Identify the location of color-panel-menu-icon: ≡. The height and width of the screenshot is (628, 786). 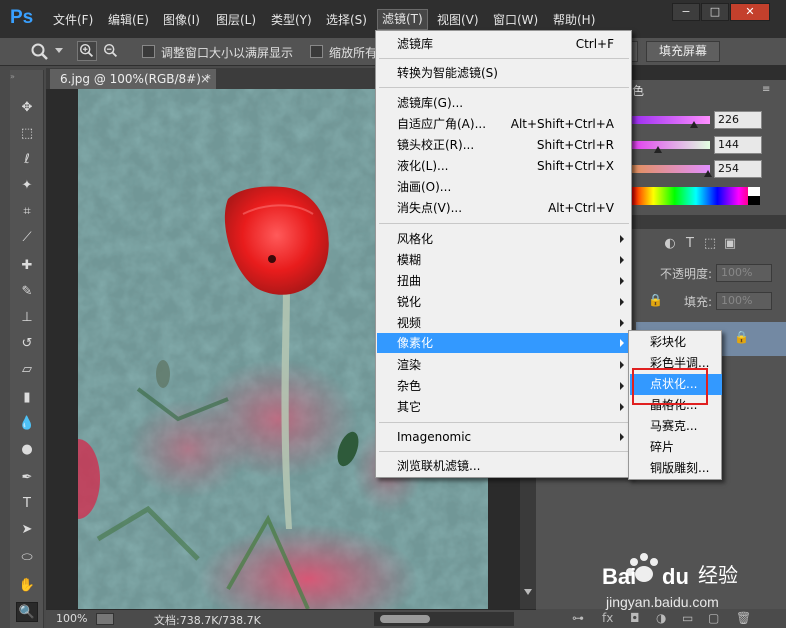
(766, 89).